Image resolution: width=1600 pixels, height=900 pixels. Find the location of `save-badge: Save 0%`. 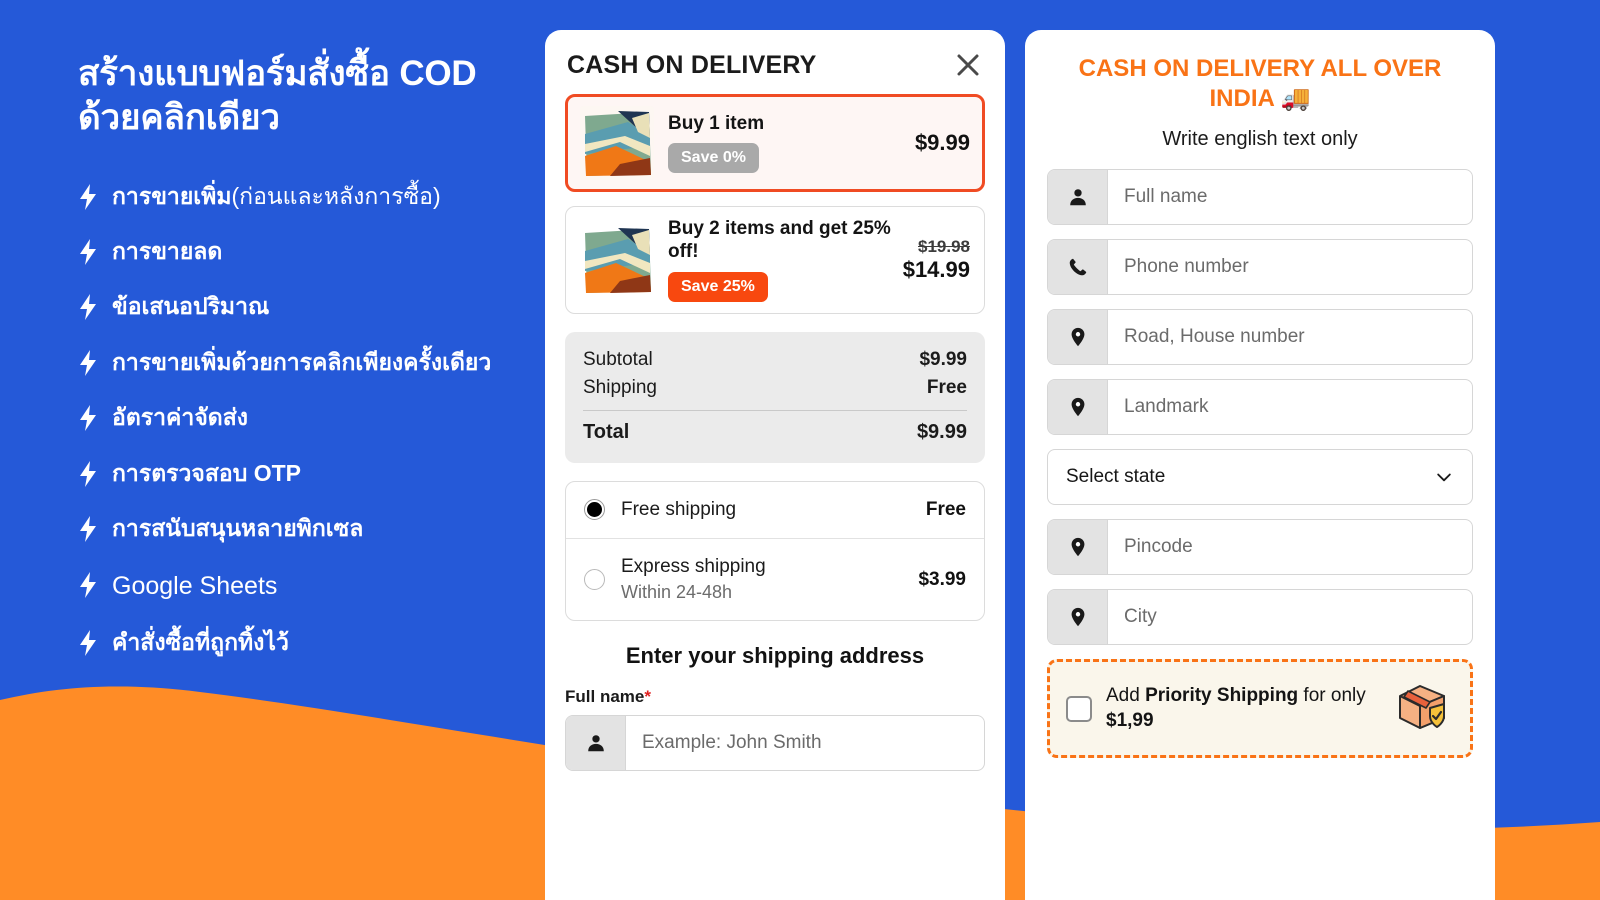

save-badge: Save 0% is located at coordinates (713, 158).